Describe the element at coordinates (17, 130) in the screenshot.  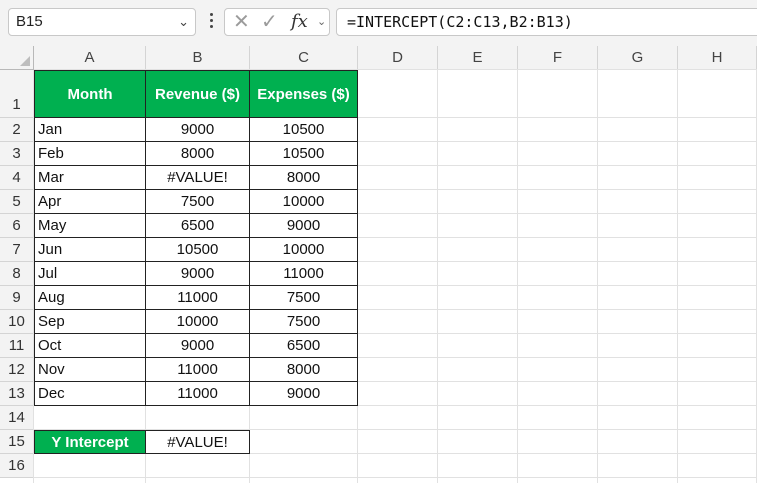
I see `row-header-2: 2` at that location.